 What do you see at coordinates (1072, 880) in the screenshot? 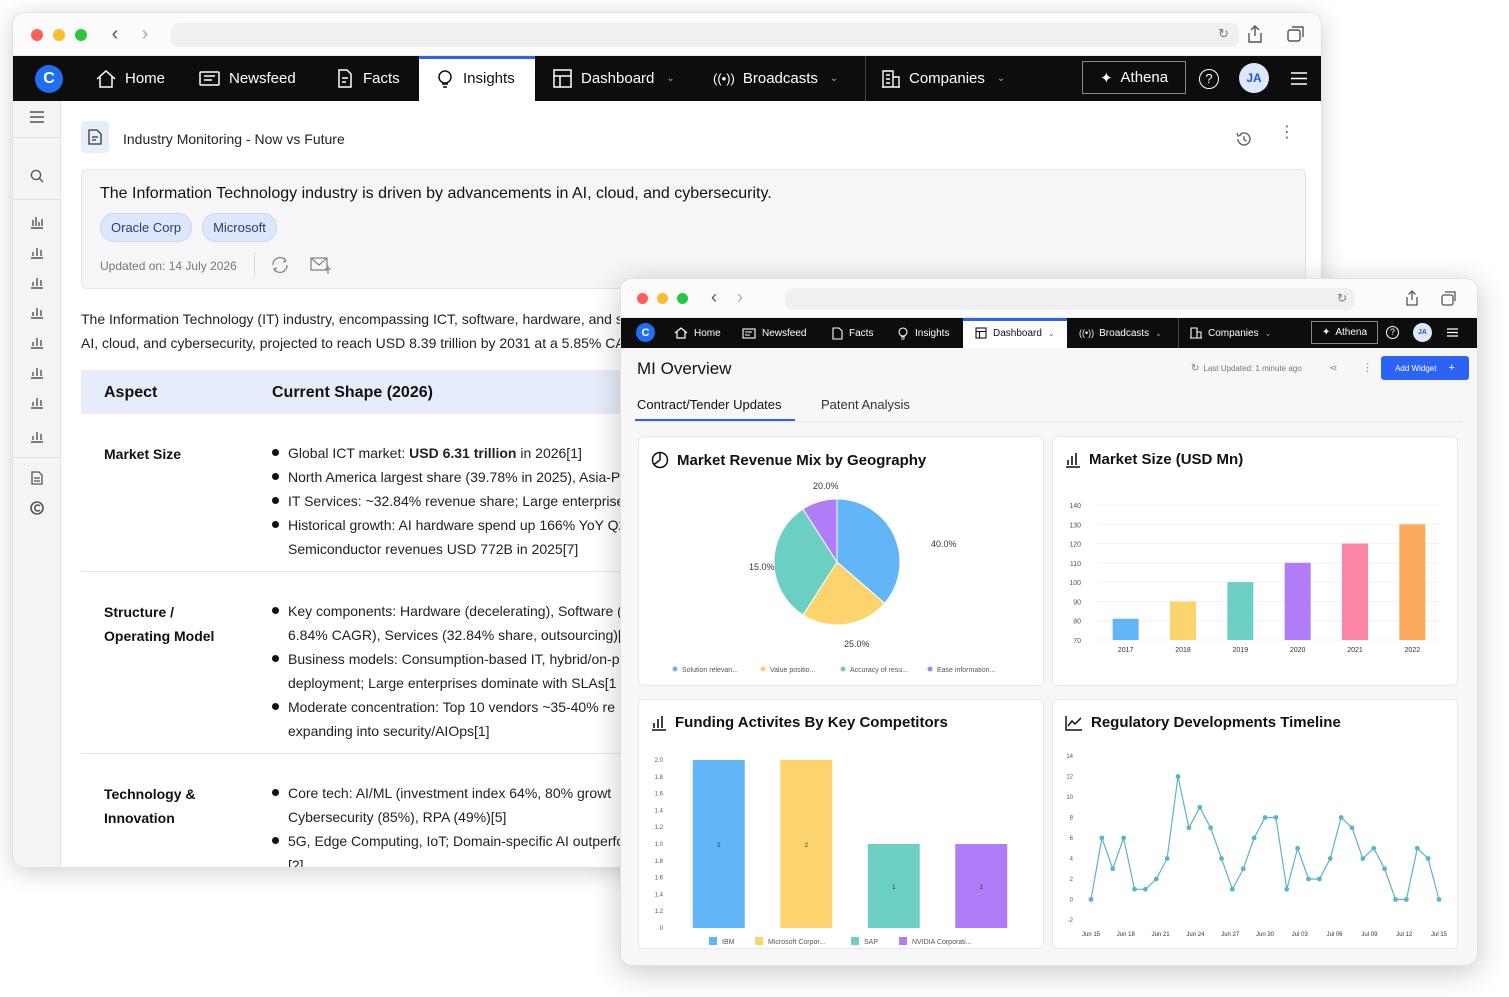
I see `y-tick-label: 2` at bounding box center [1072, 880].